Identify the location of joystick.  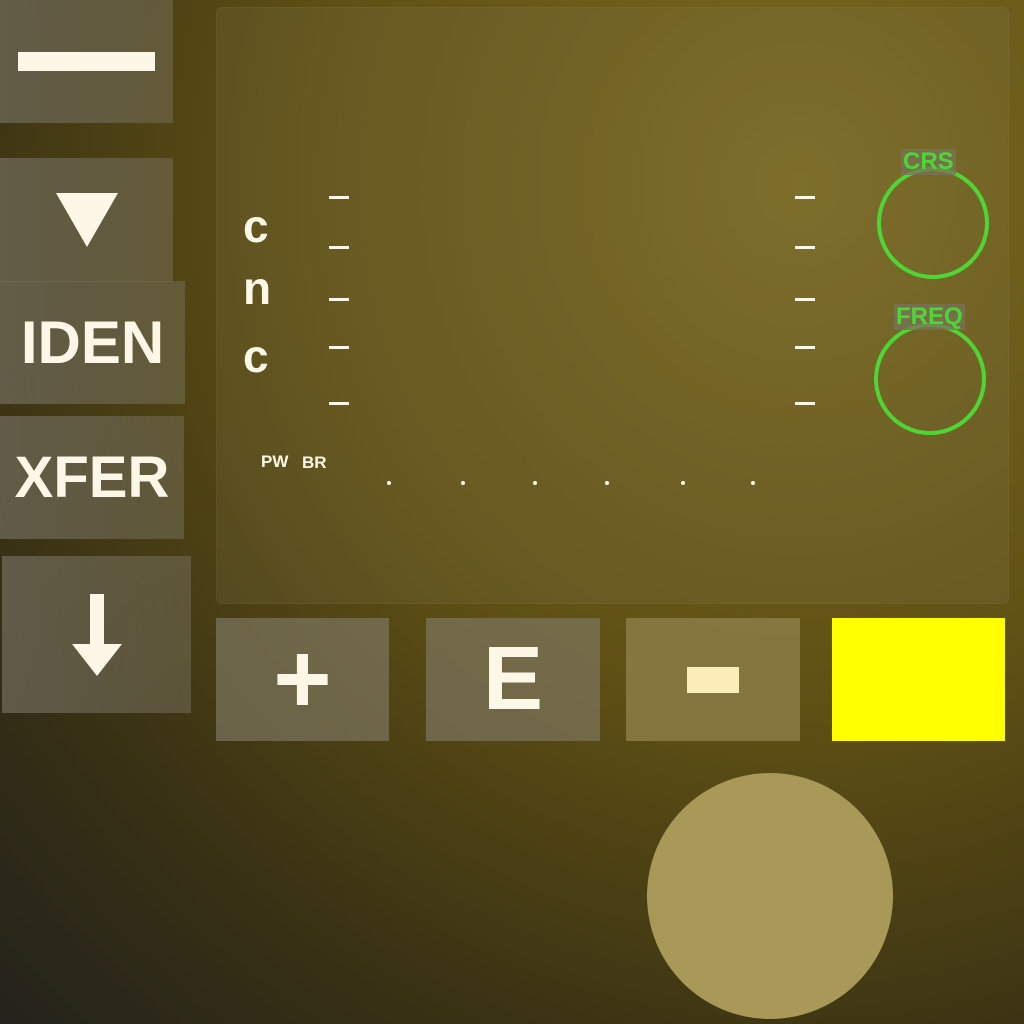
(770, 896).